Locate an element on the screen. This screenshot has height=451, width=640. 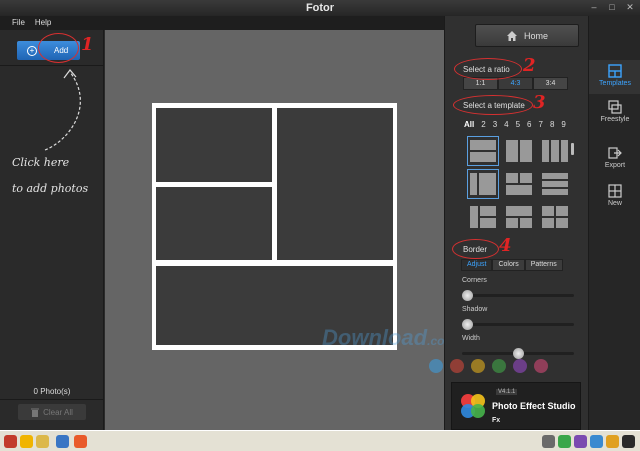
annotation-number-2: 2 is located at coordinates (529, 65).